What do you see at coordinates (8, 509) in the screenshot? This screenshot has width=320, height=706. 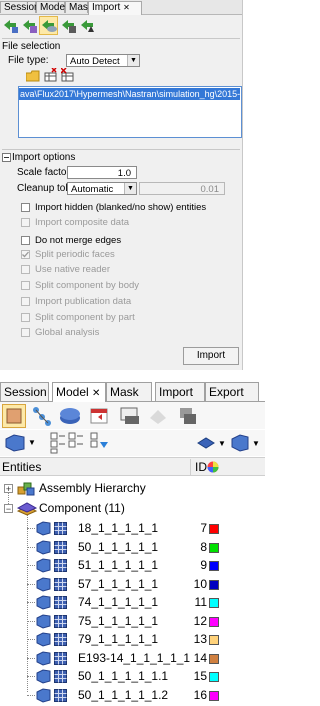 I see `collapse-icon: −` at bounding box center [8, 509].